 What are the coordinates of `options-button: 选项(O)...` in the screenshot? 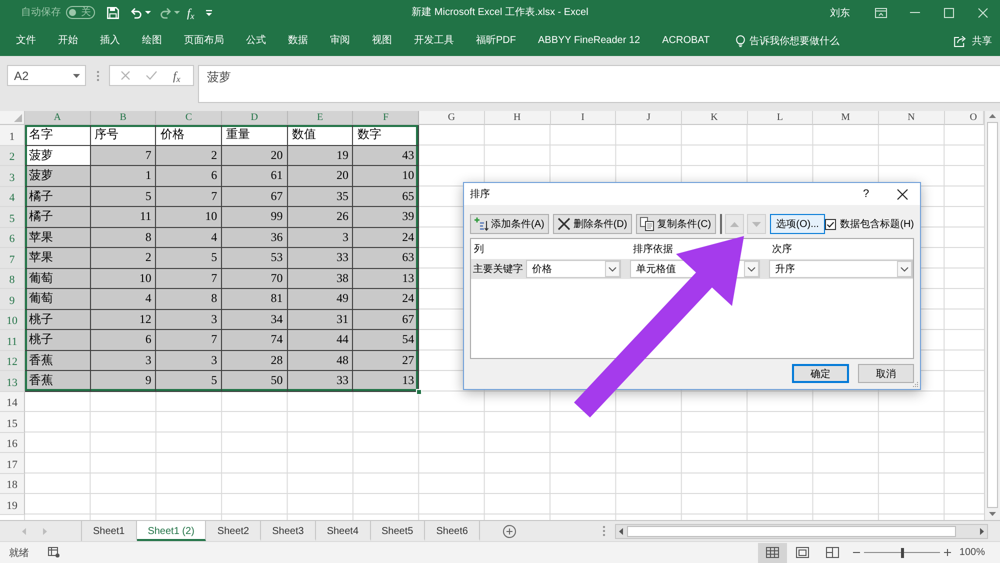 It's located at (797, 224).